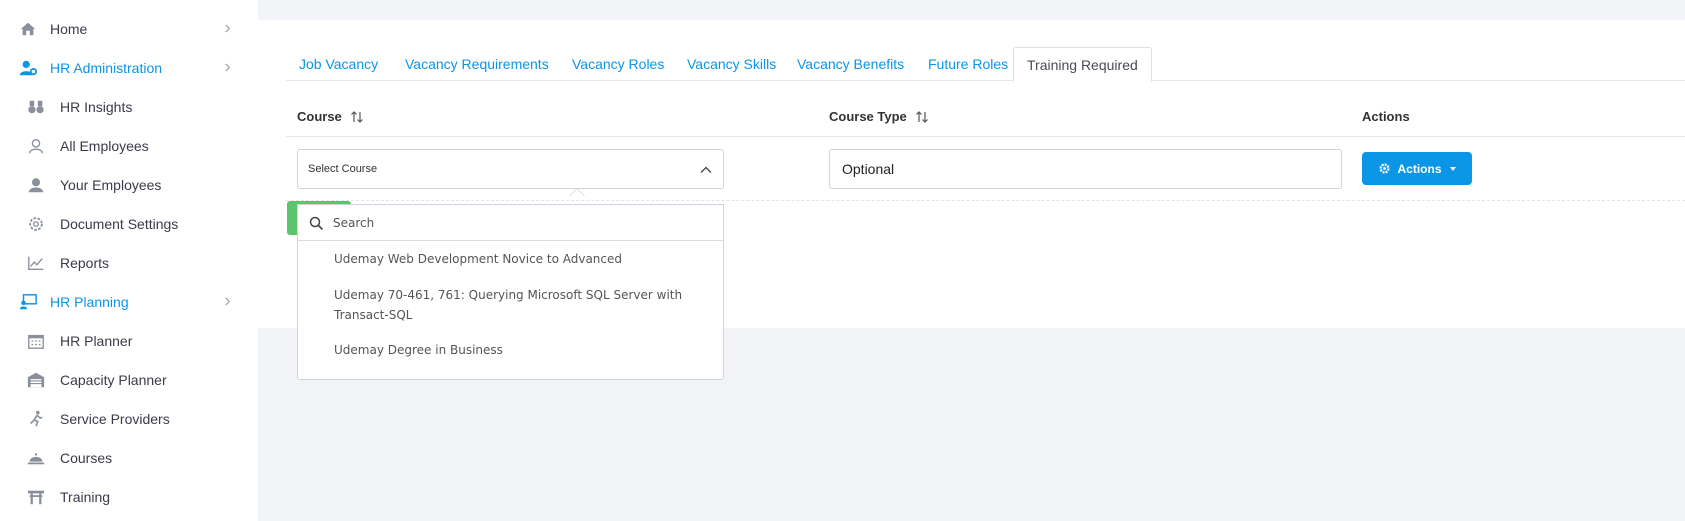 The height and width of the screenshot is (521, 1685). I want to click on tab-job-vacancy: Job Vacancy, so click(338, 64).